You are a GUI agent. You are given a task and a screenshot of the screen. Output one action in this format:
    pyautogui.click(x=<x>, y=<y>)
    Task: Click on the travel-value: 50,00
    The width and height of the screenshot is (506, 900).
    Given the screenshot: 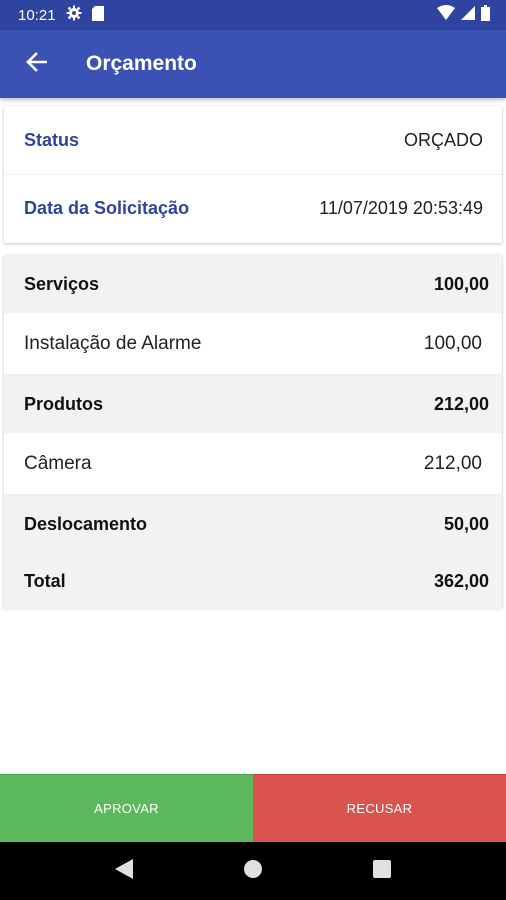 What is the action you would take?
    pyautogui.click(x=466, y=523)
    